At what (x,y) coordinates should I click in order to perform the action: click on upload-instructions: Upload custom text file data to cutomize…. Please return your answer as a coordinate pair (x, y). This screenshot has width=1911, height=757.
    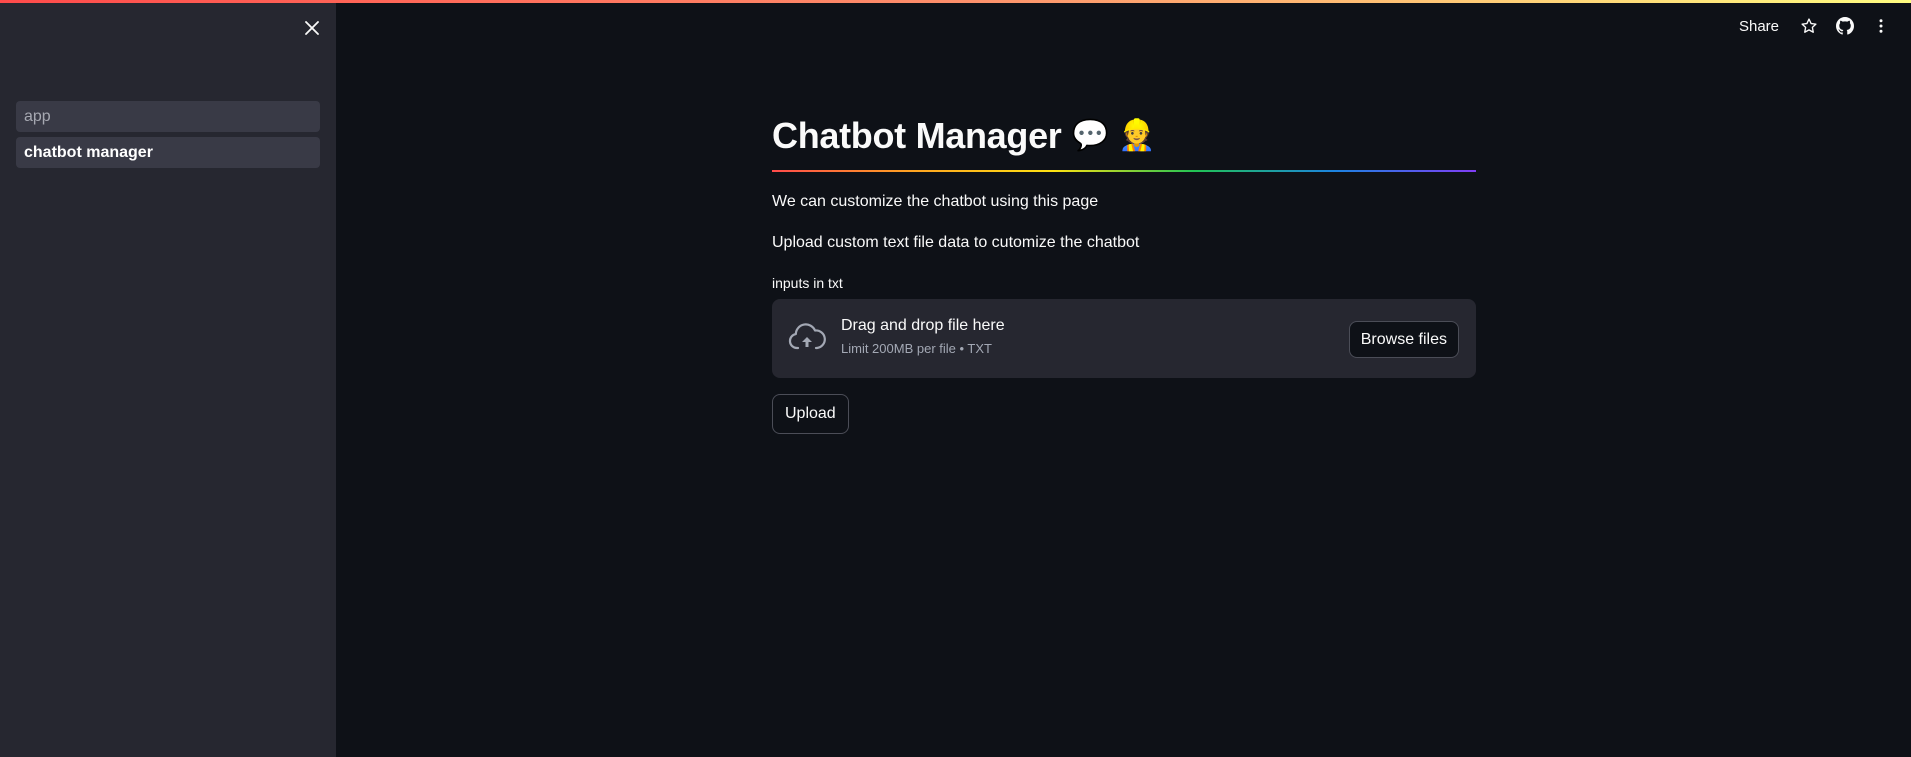
    Looking at the image, I should click on (956, 242).